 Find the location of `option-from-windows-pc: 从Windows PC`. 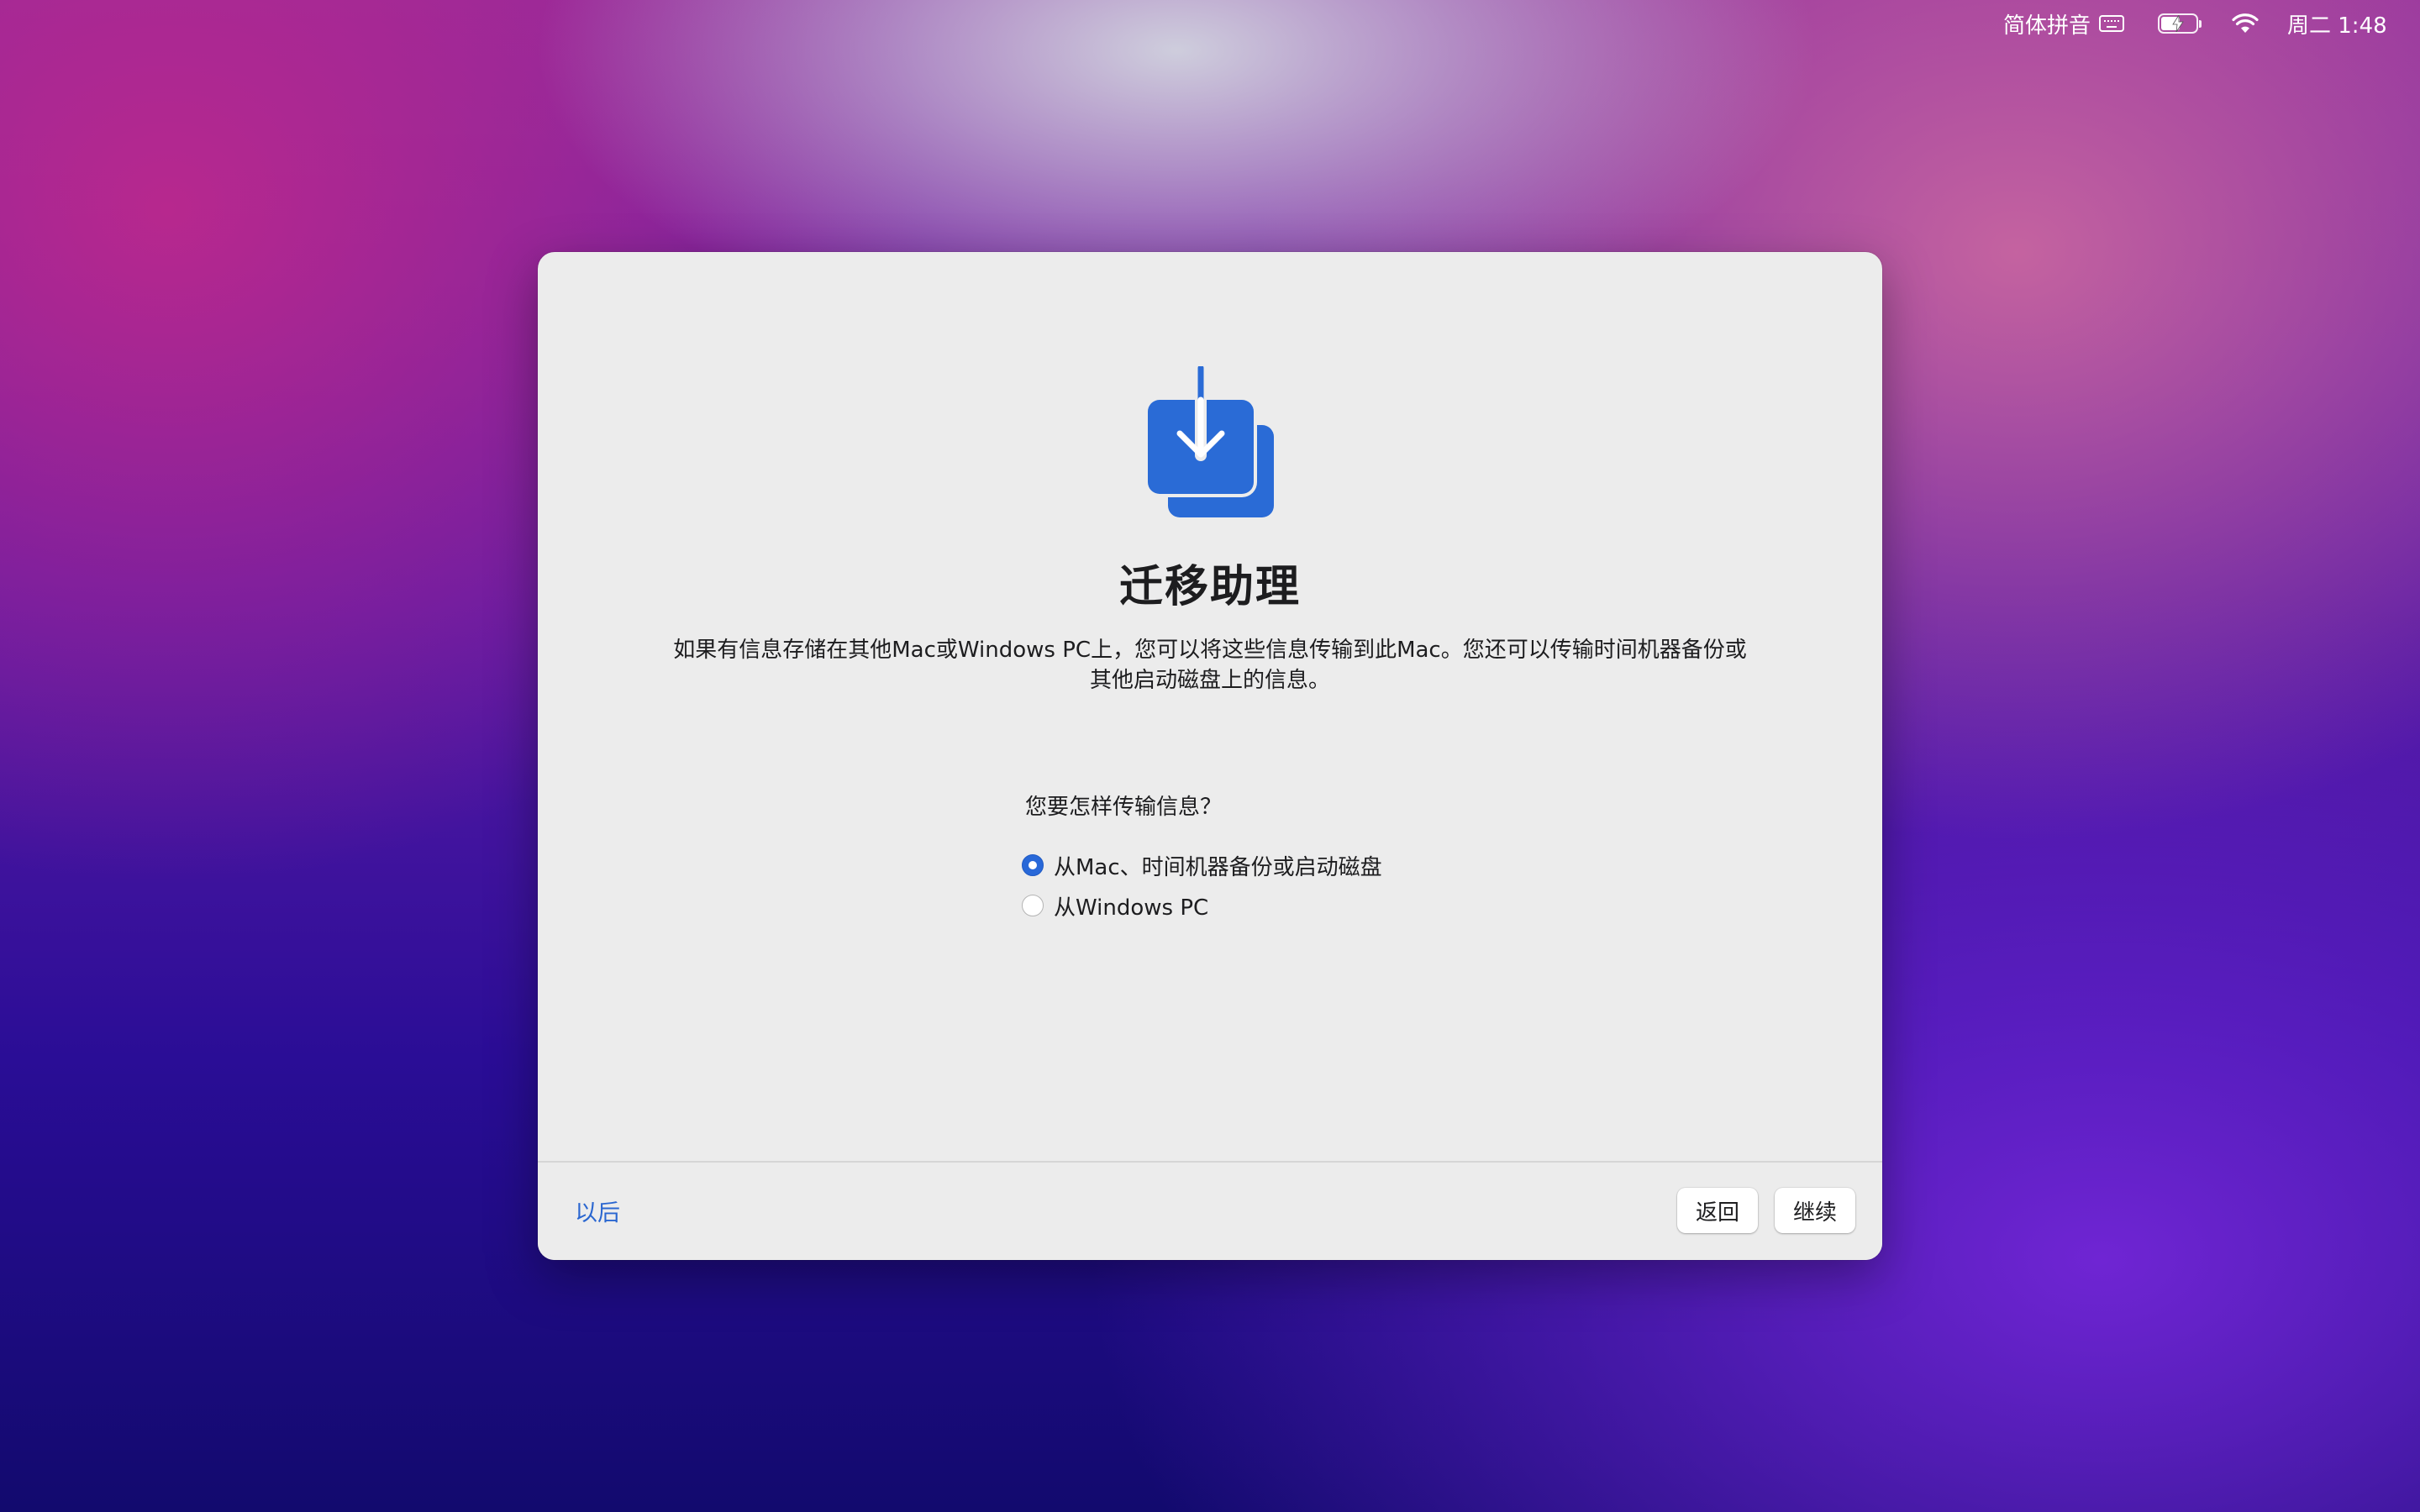

option-from-windows-pc: 从Windows PC is located at coordinates (1115, 905).